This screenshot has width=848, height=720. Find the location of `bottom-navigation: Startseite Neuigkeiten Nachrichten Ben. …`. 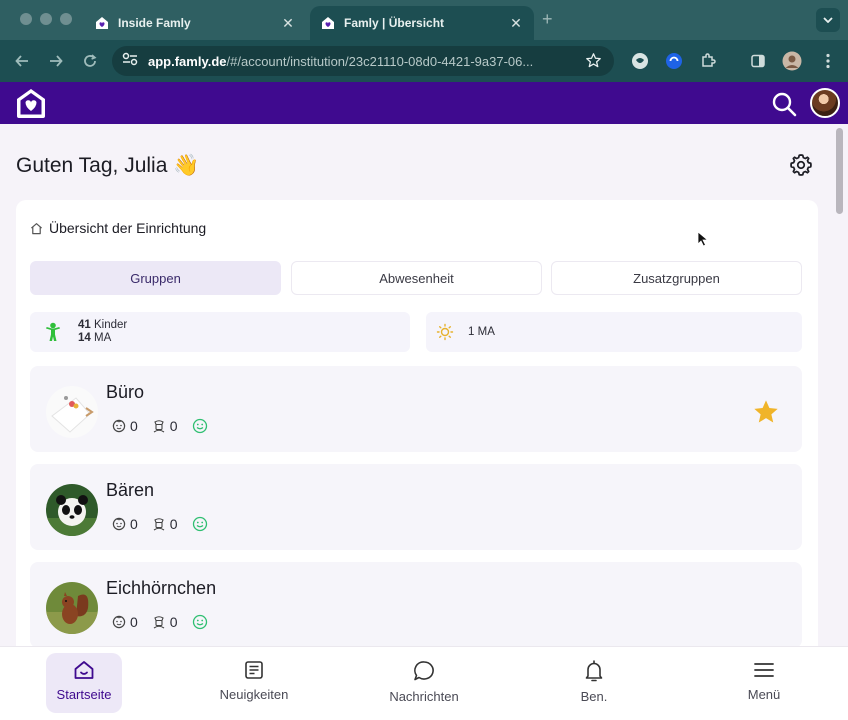

bottom-navigation: Startseite Neuigkeiten Nachrichten Ben. … is located at coordinates (424, 683).